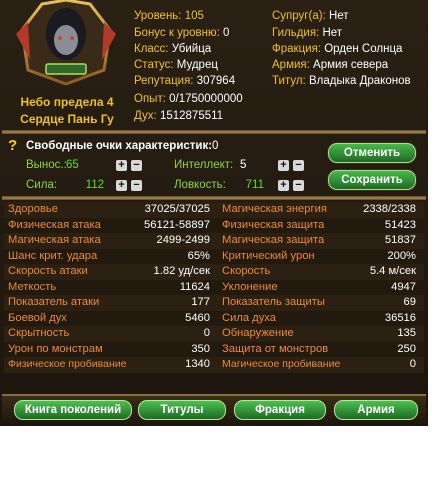 This screenshot has width=432, height=477. What do you see at coordinates (406, 333) in the screenshot?
I see `stat-value: 135` at bounding box center [406, 333].